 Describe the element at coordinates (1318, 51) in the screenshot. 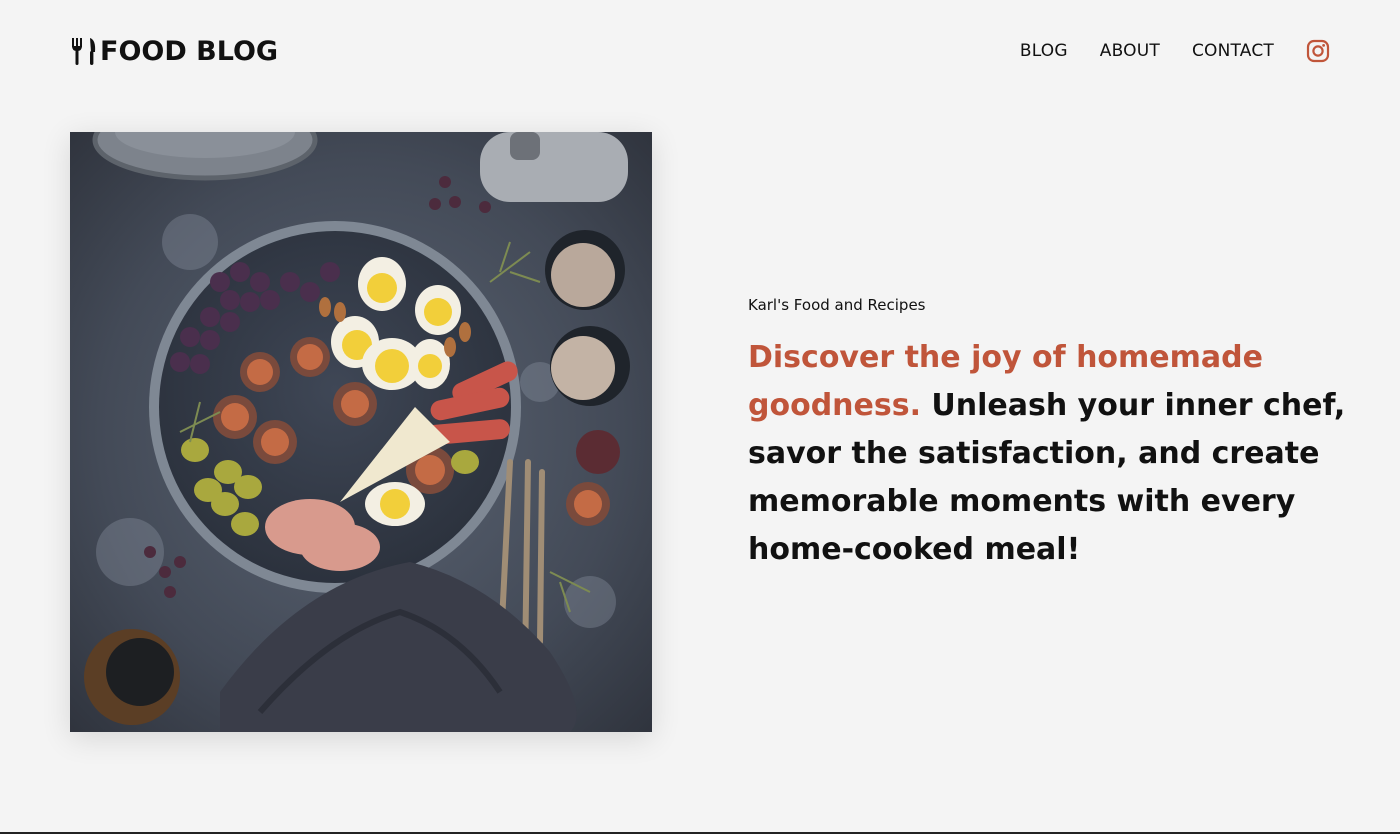

I see `instagram-icon` at that location.